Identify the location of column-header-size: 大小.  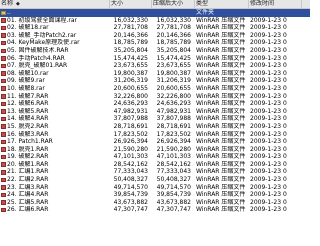
(131, 4).